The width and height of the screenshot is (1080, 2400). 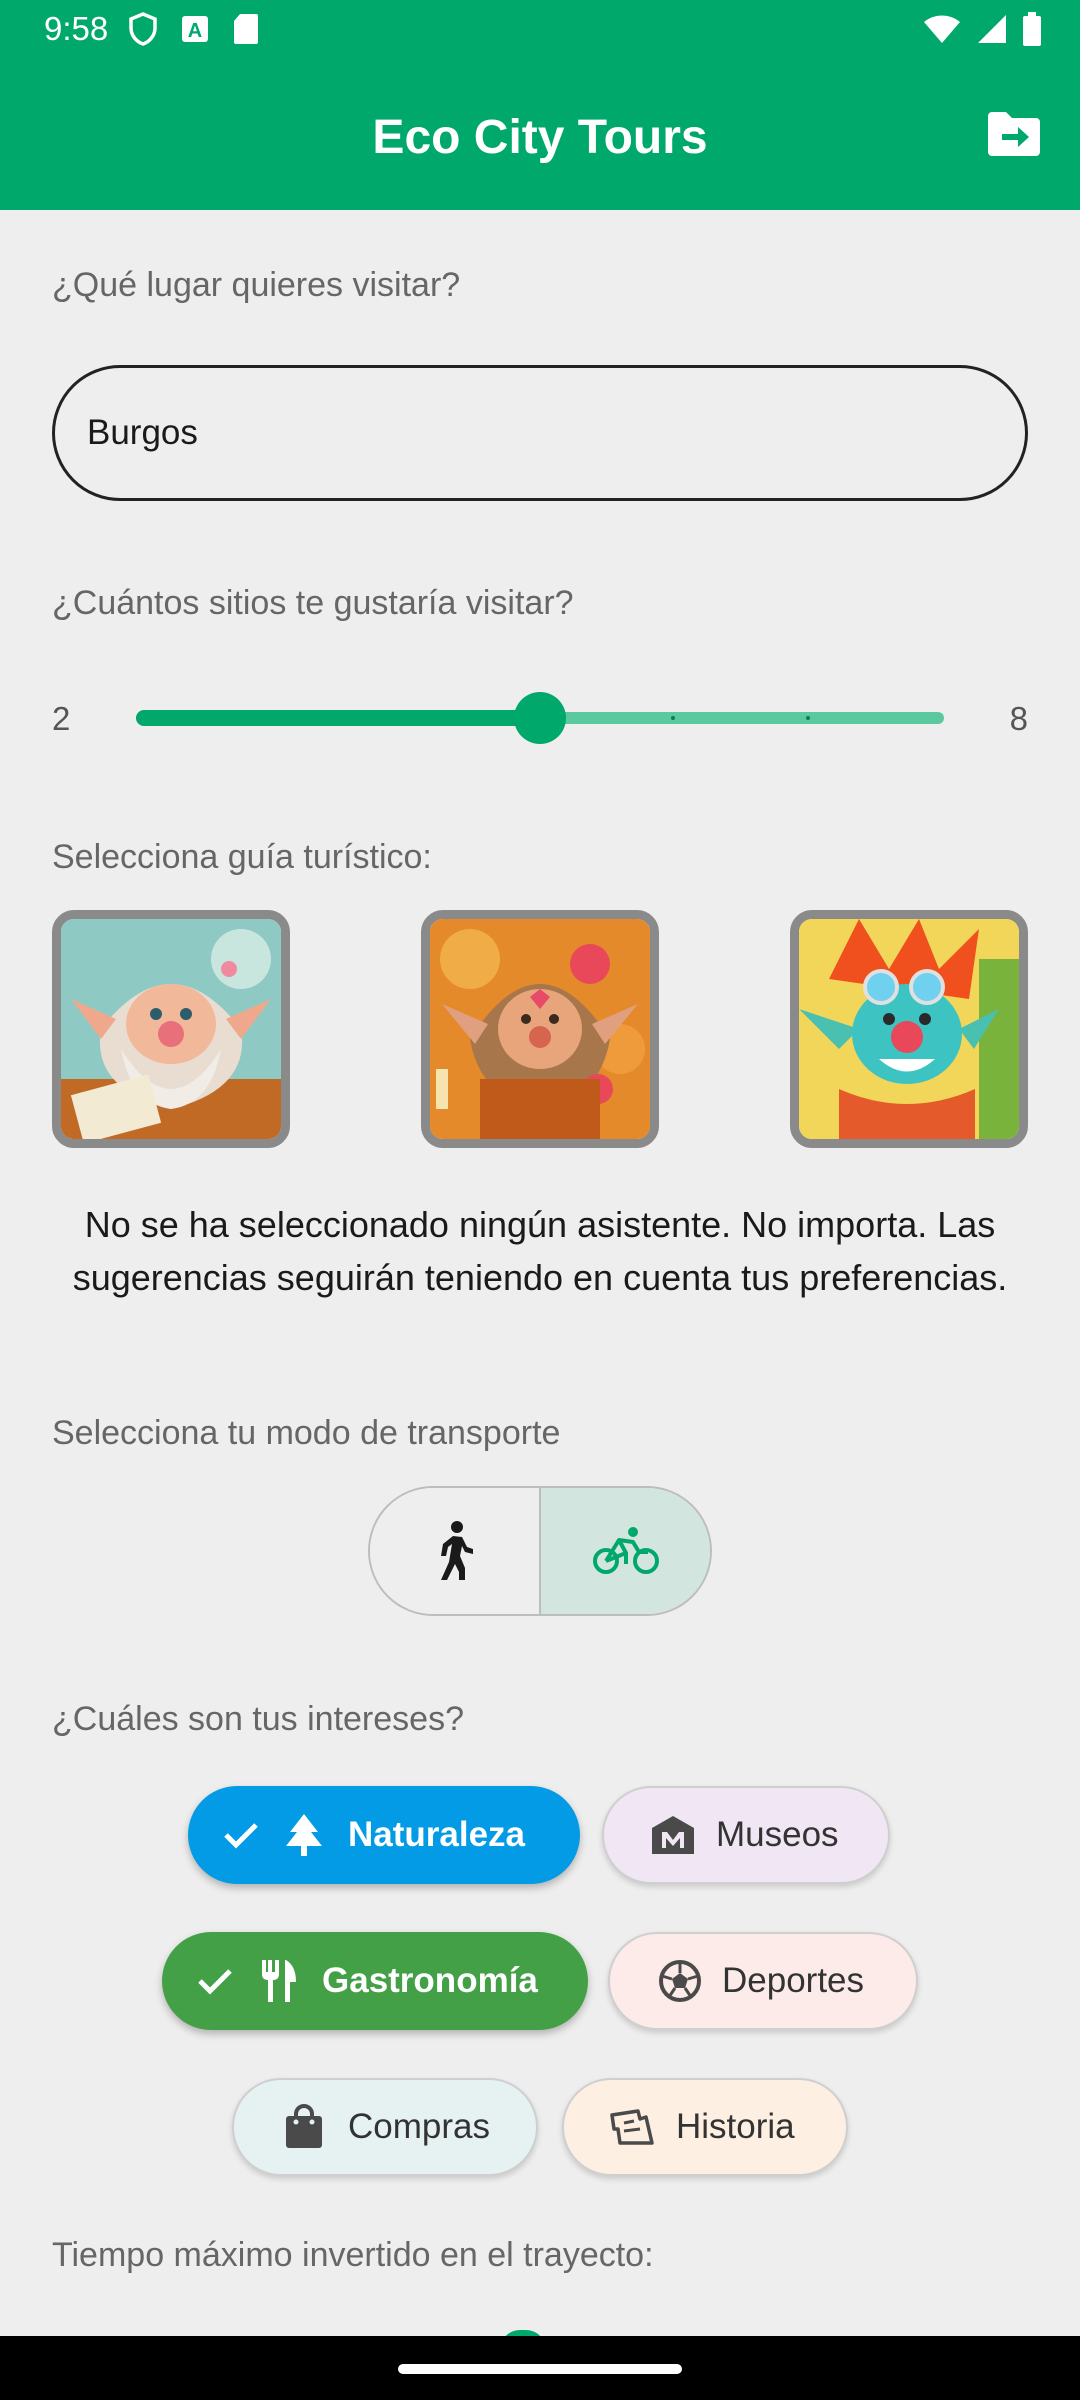 I want to click on chip-label: Naturaleza, so click(x=437, y=1834).